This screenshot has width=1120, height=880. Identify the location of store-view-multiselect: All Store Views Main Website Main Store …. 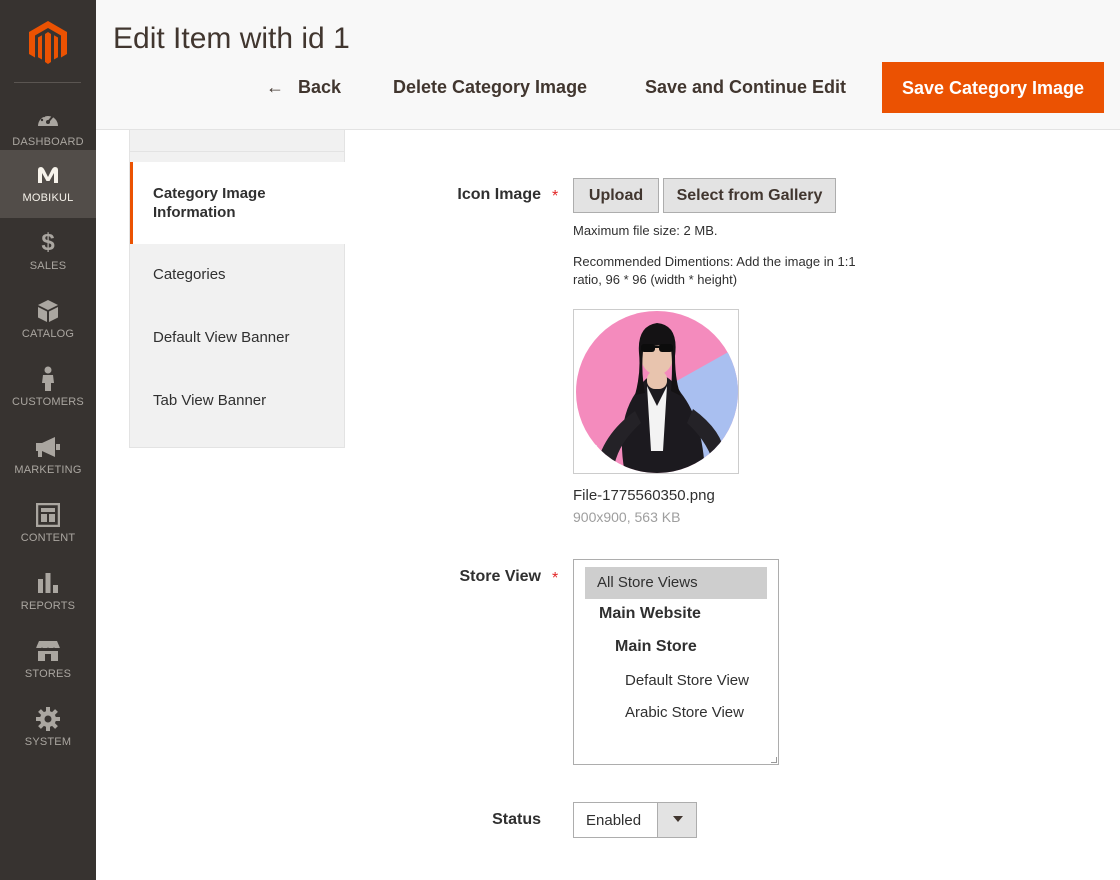
(676, 662).